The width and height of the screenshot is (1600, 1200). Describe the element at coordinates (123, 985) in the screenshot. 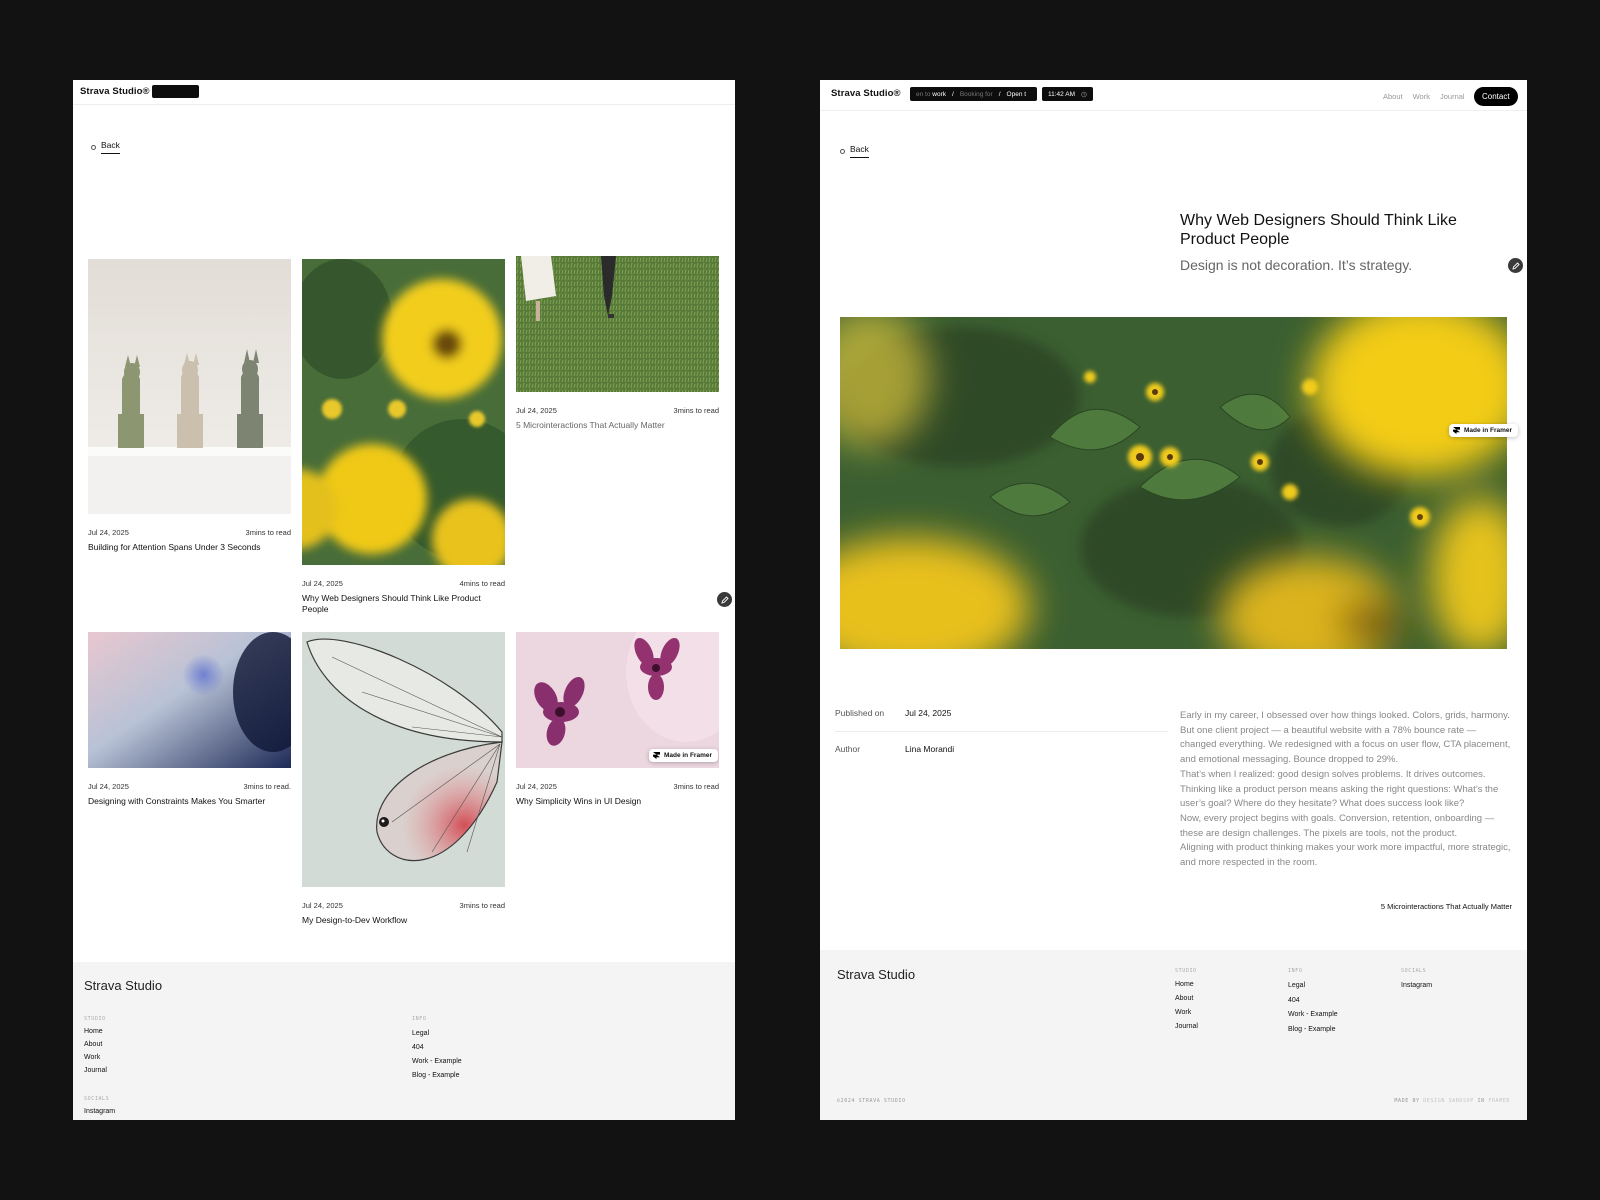

I see `footer-title: Strava Studio` at that location.